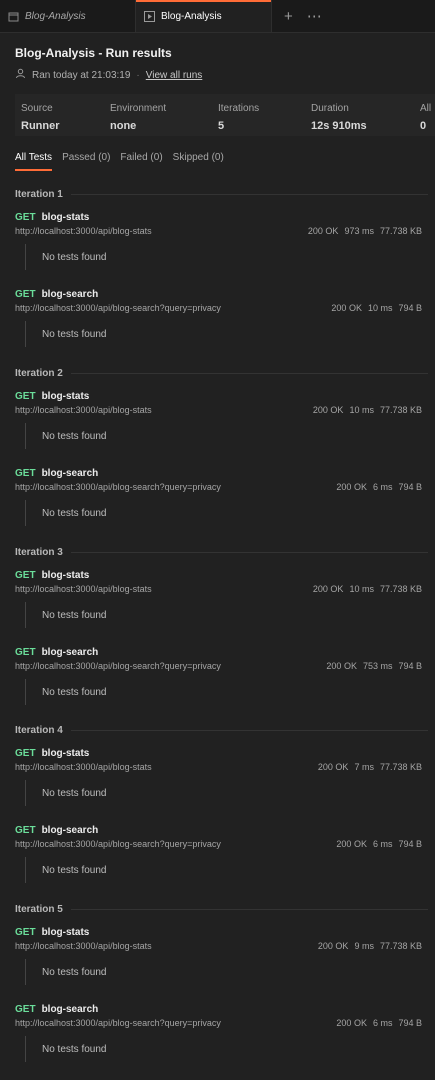 This screenshot has width=435, height=1080. What do you see at coordinates (288, 16) in the screenshot?
I see `add-tab-icon: +` at bounding box center [288, 16].